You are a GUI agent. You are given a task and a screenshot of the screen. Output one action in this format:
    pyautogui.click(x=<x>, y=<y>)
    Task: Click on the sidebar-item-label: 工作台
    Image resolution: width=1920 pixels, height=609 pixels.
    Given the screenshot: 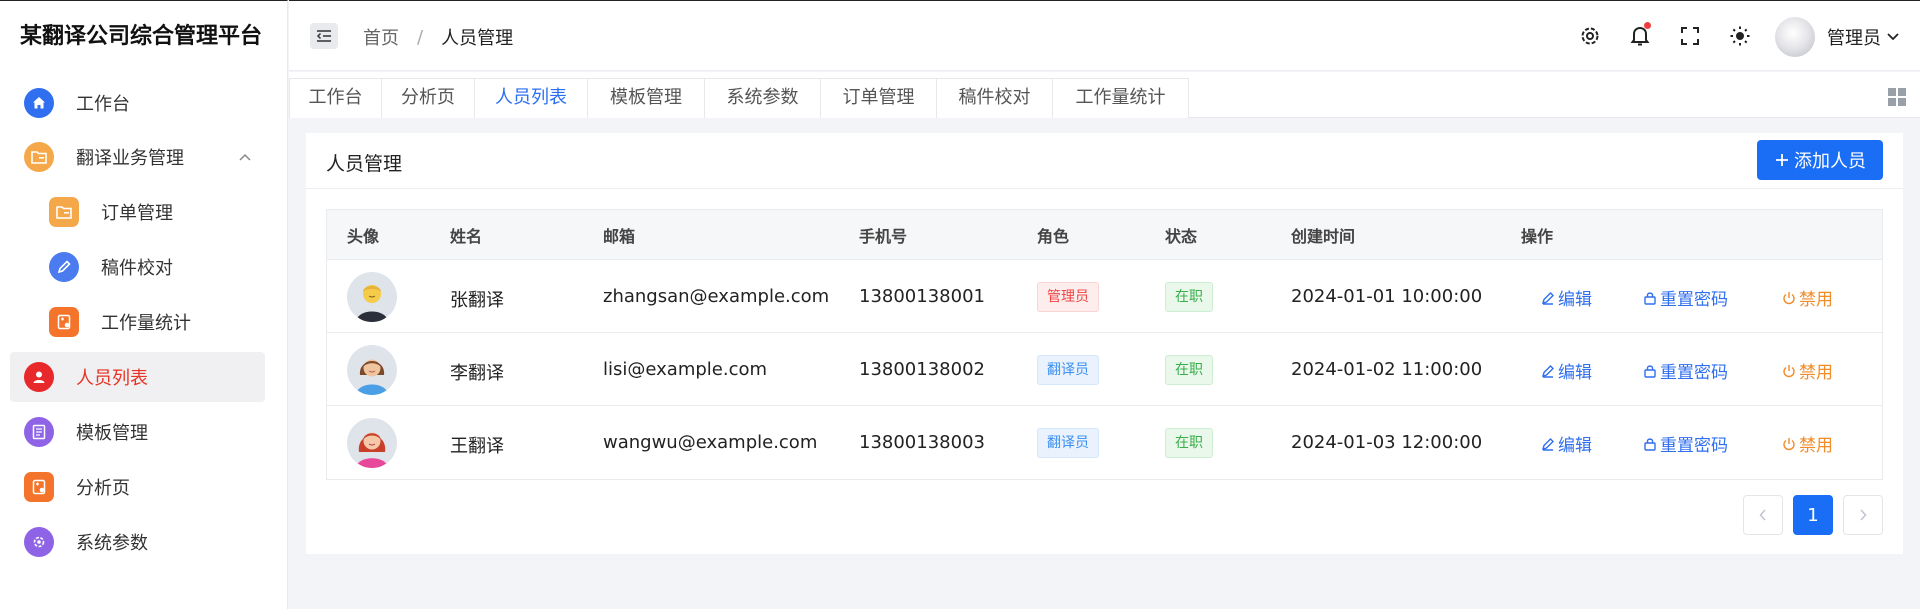 What is the action you would take?
    pyautogui.click(x=103, y=104)
    